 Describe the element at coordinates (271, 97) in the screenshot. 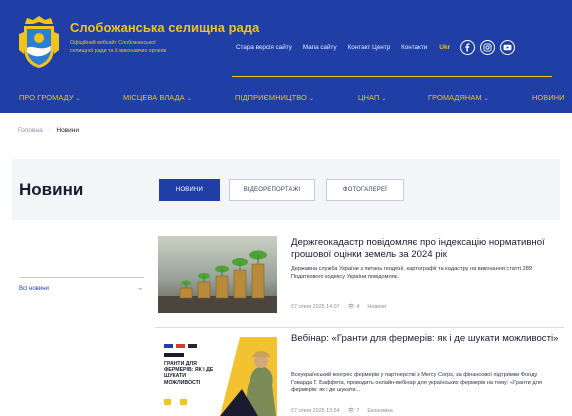

I see `nav-item-label: ПІДПРИЄМНИЦТВО` at that location.